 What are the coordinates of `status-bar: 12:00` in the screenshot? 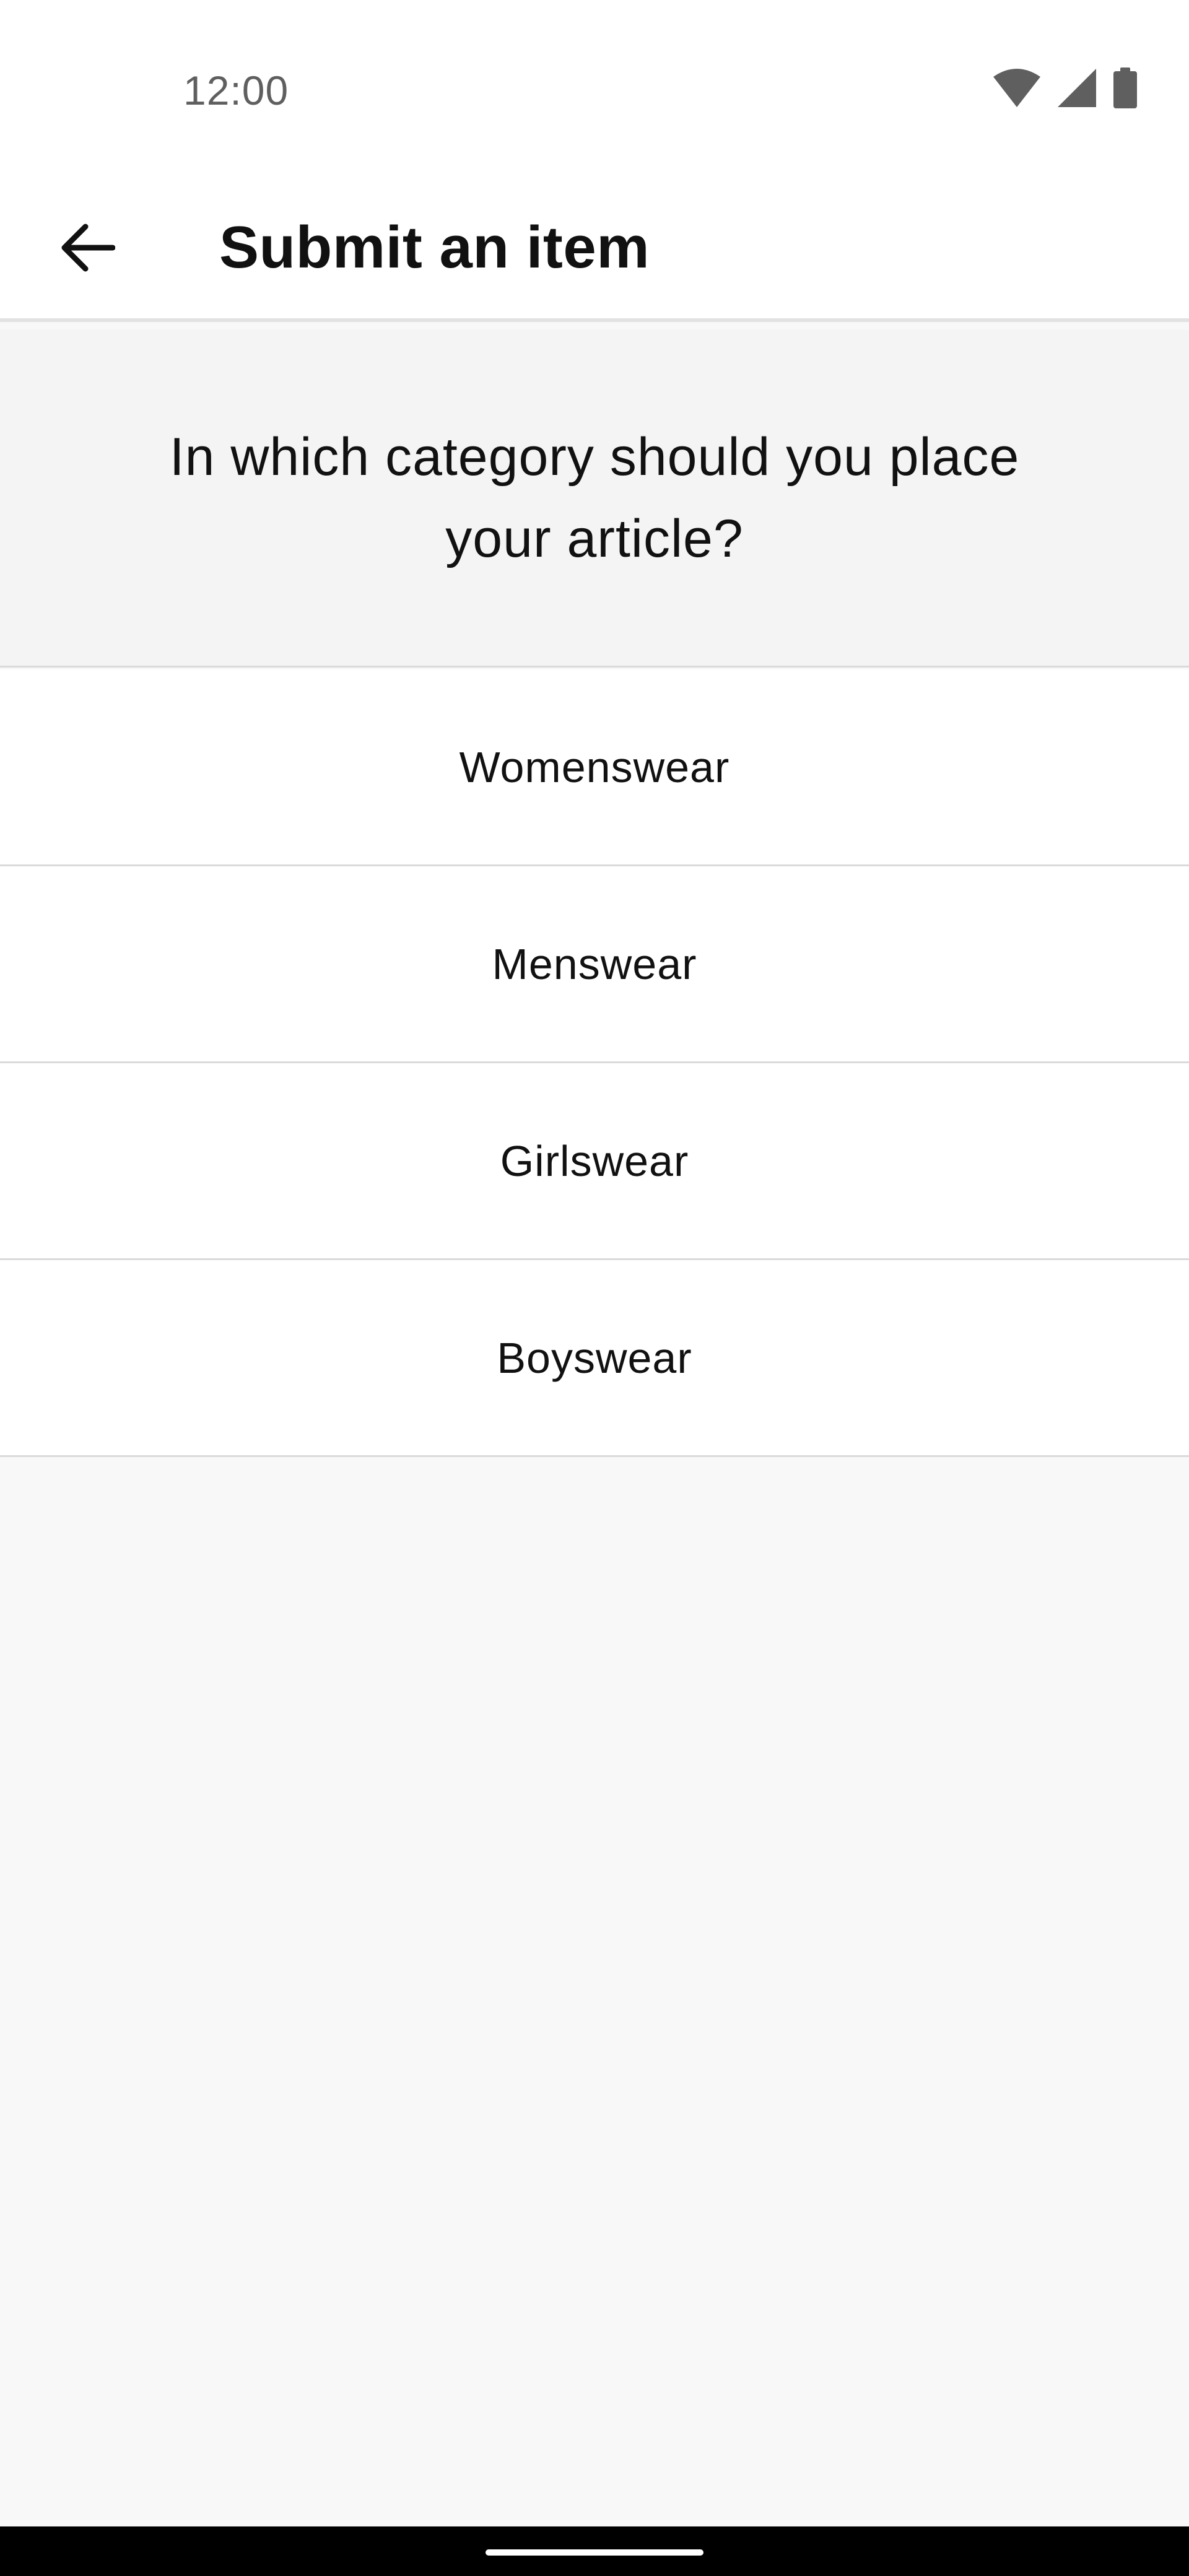 It's located at (594, 89).